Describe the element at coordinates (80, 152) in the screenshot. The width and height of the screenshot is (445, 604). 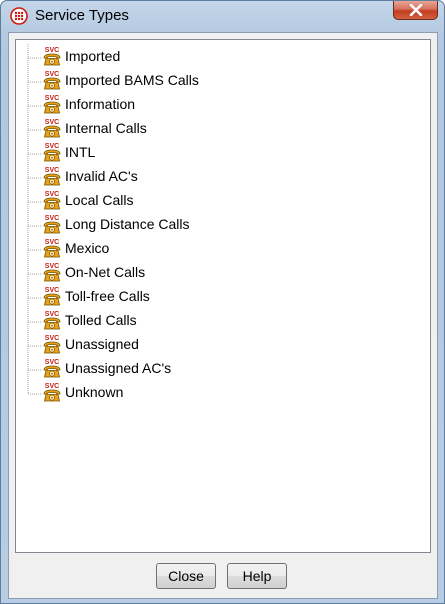
I see `tree-item-label: INTL` at that location.